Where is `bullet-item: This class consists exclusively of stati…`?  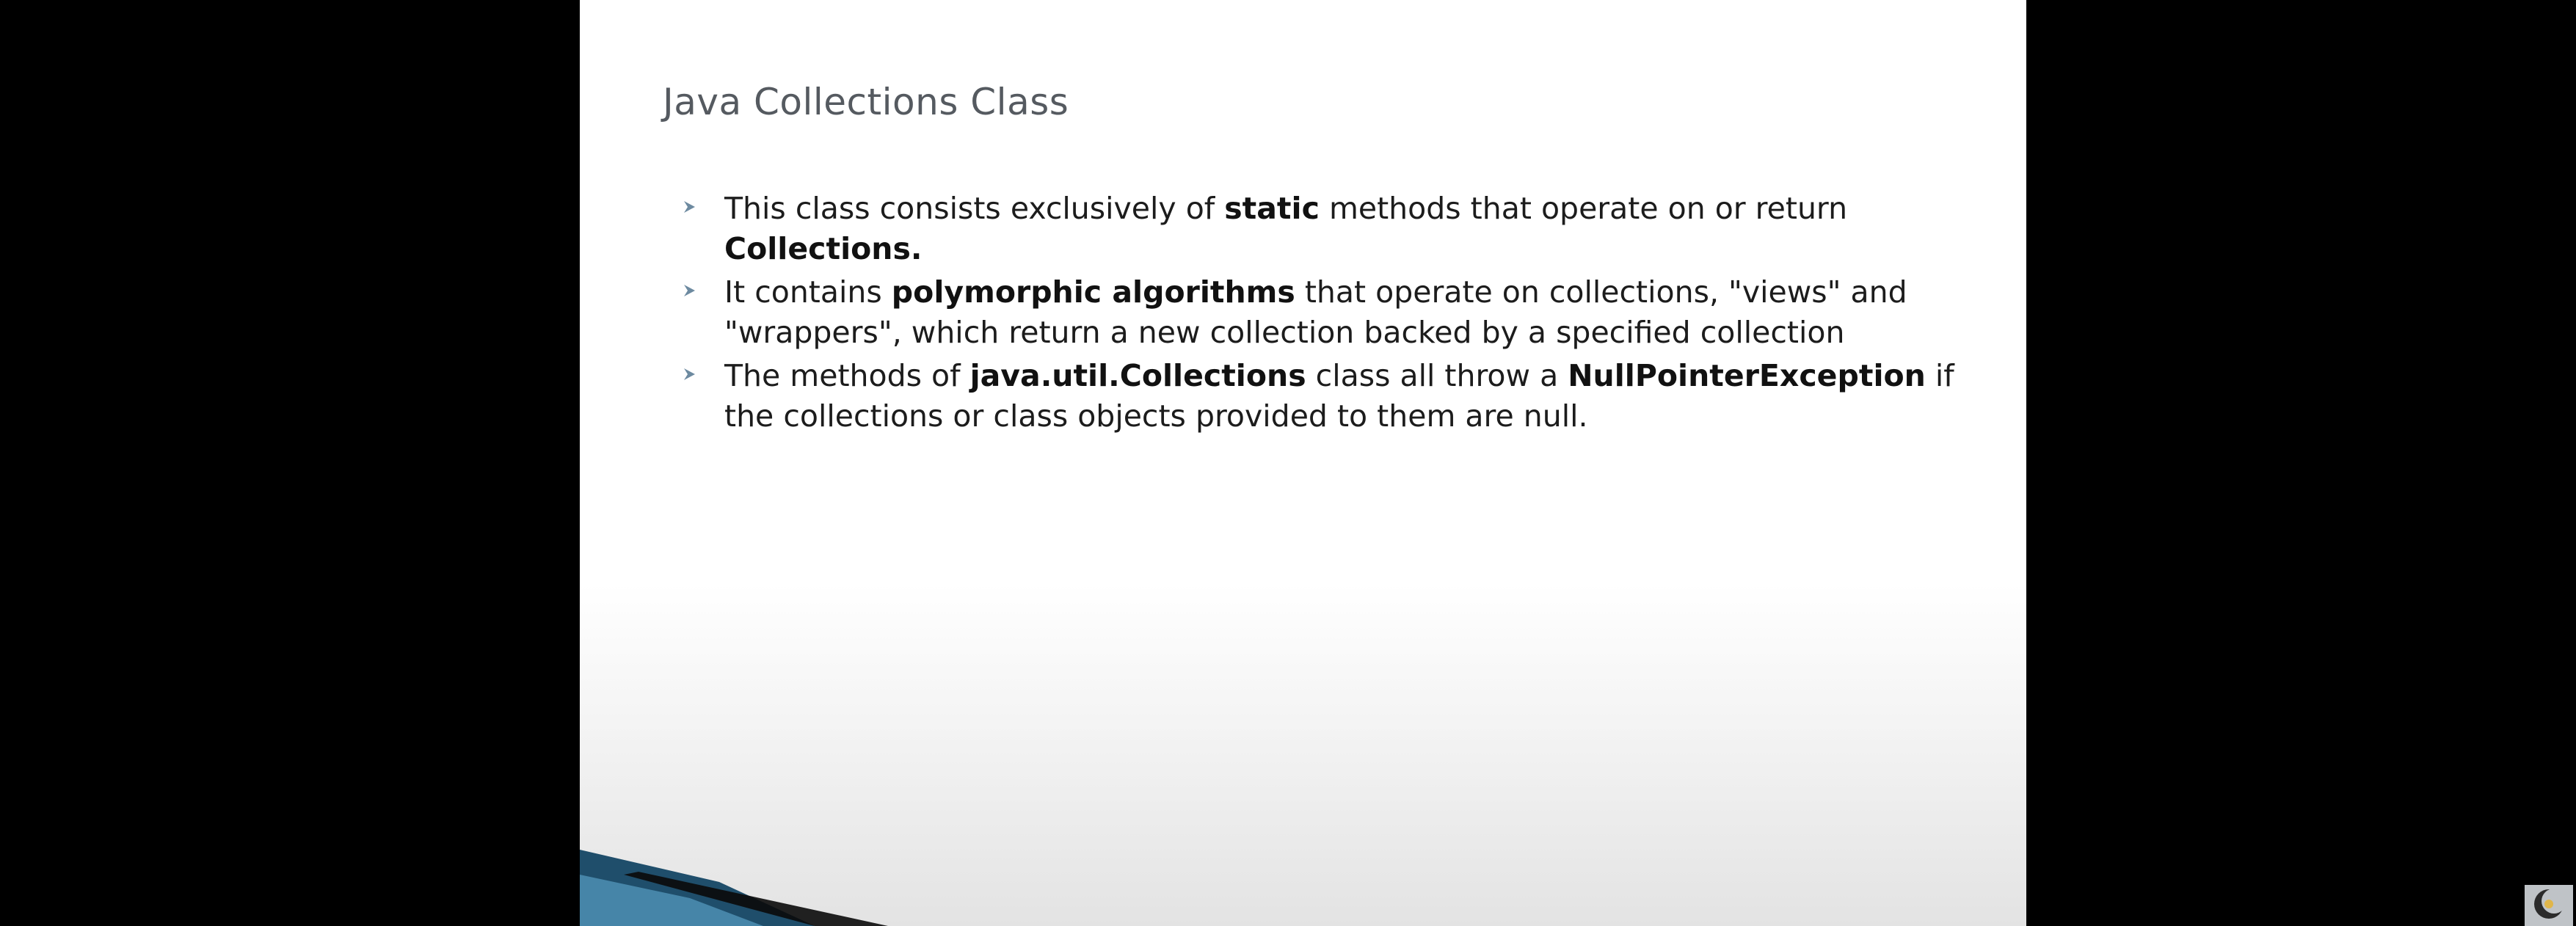
bullet-item: This class consists exclusively of stati… is located at coordinates (1321, 229).